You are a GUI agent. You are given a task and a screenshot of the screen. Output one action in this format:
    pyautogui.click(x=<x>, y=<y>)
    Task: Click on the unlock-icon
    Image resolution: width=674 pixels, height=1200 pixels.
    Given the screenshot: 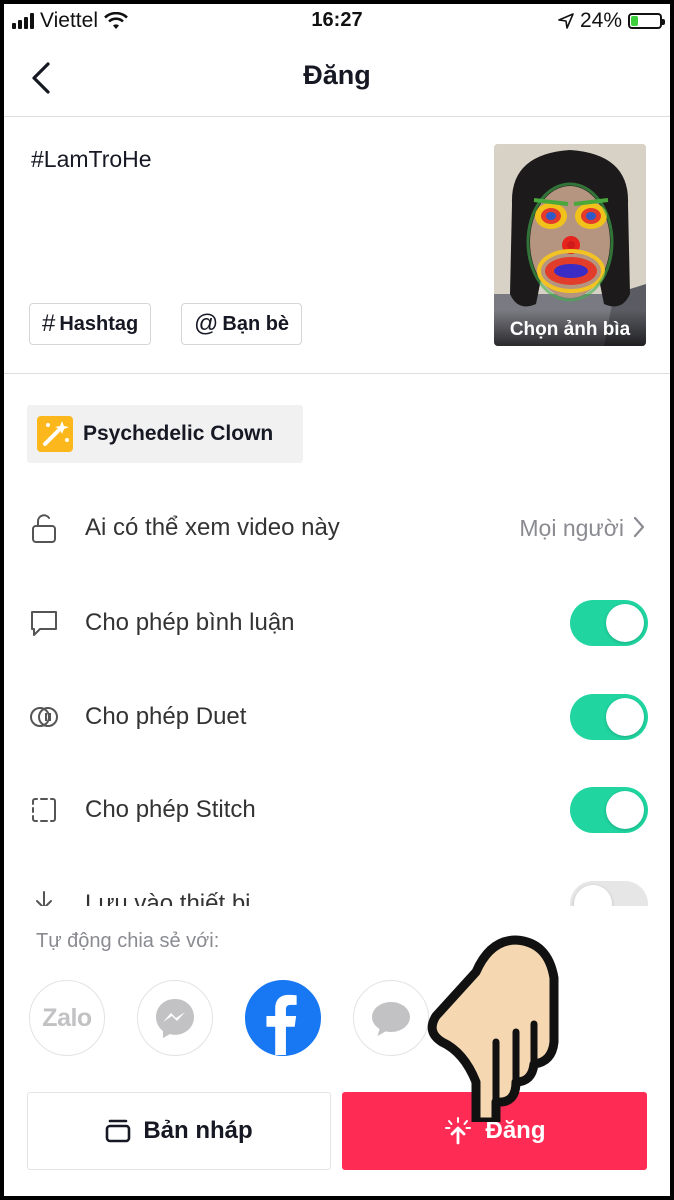 What is the action you would take?
    pyautogui.click(x=44, y=528)
    